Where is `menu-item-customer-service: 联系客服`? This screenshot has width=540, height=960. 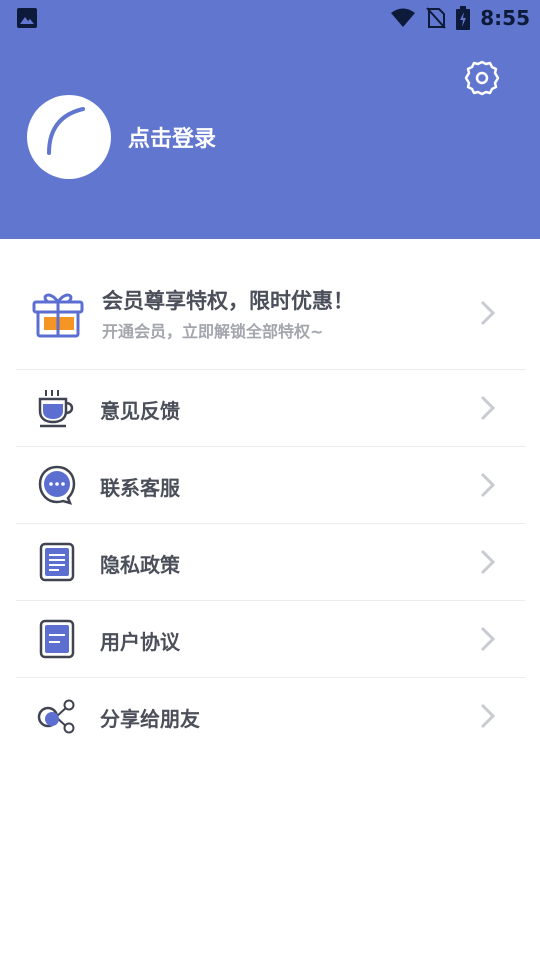
menu-item-customer-service: 联系客服 is located at coordinates (270, 485).